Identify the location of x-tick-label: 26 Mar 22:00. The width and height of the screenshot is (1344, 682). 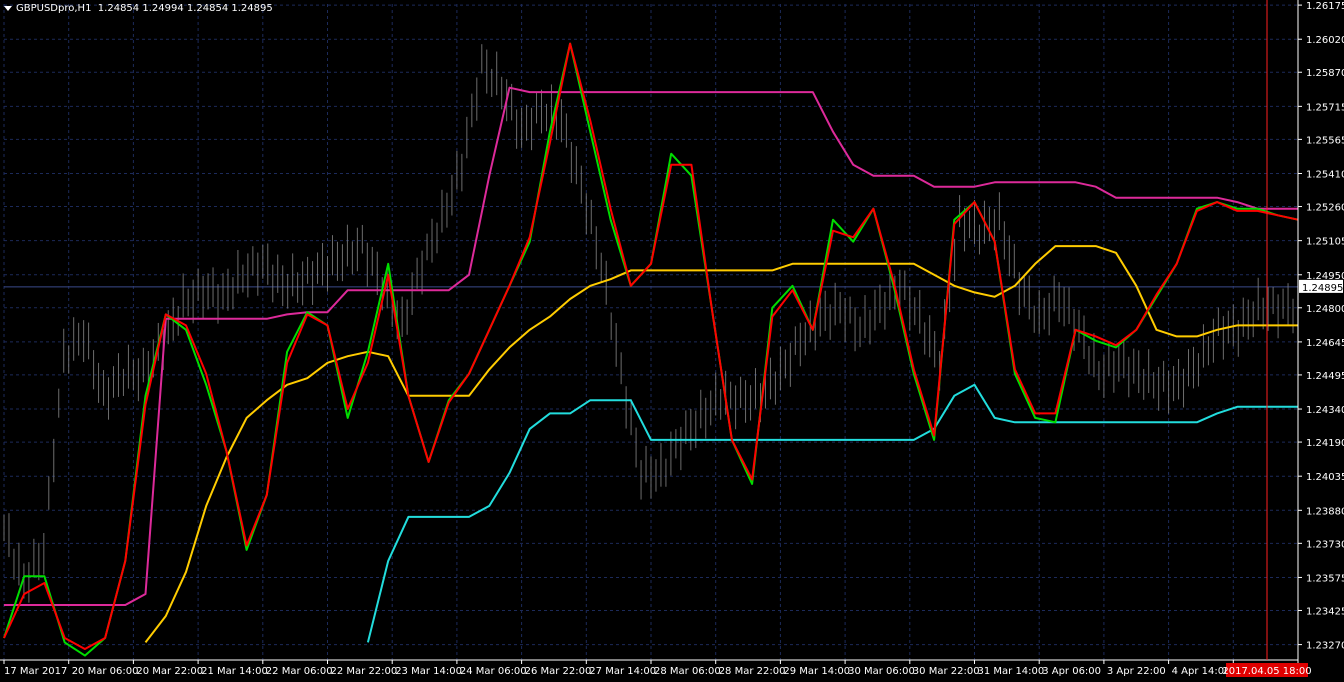
(558, 671).